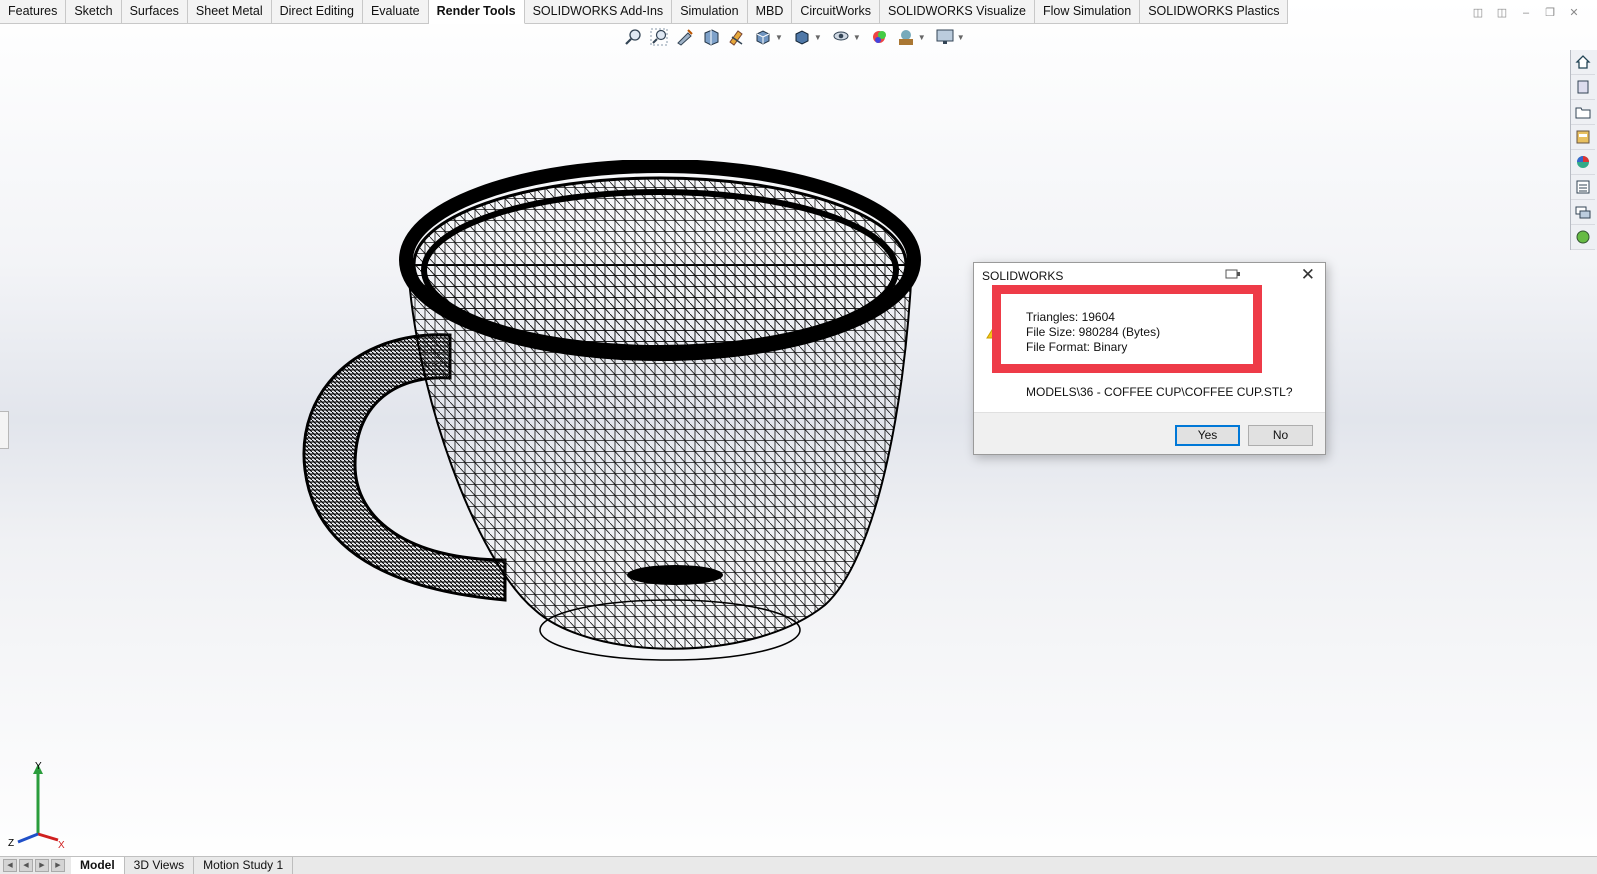  Describe the element at coordinates (1087, 11) in the screenshot. I see `tab-flow-simulation: Flow Simulation` at that location.